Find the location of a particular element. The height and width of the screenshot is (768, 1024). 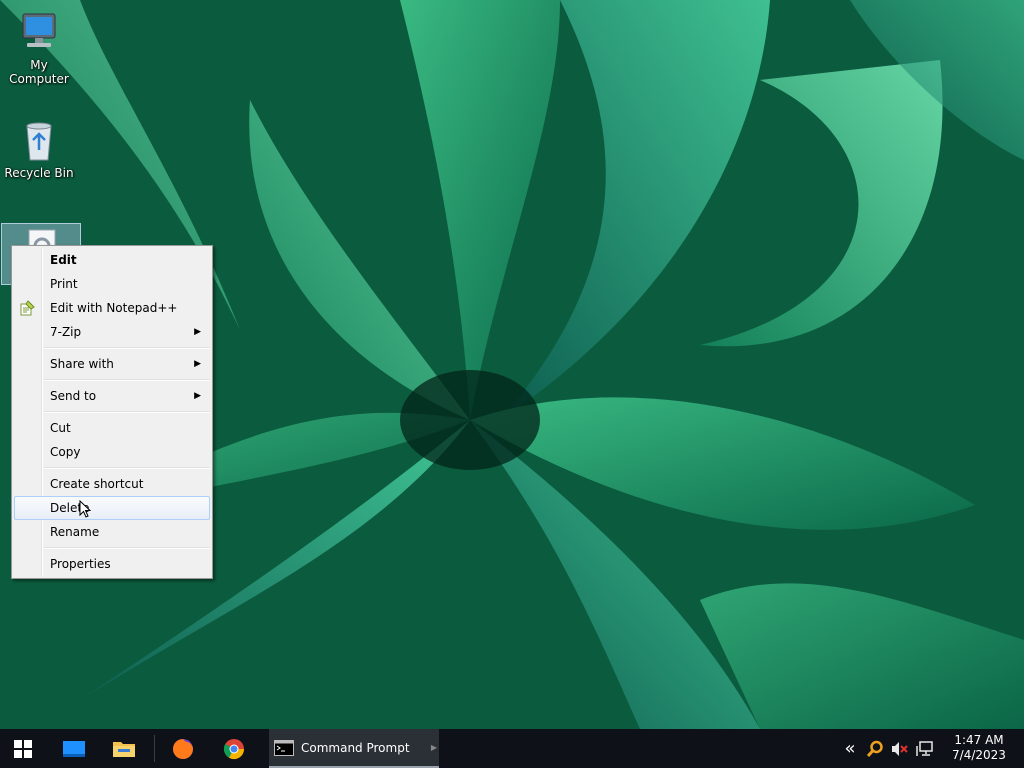

network-icon is located at coordinates (924, 748).